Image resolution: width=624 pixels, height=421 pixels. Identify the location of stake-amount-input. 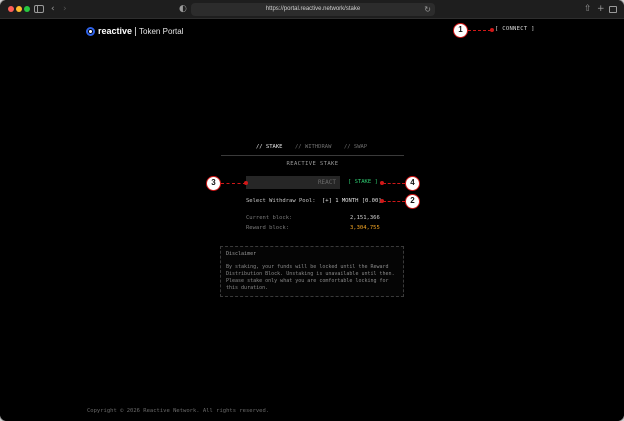
(293, 182).